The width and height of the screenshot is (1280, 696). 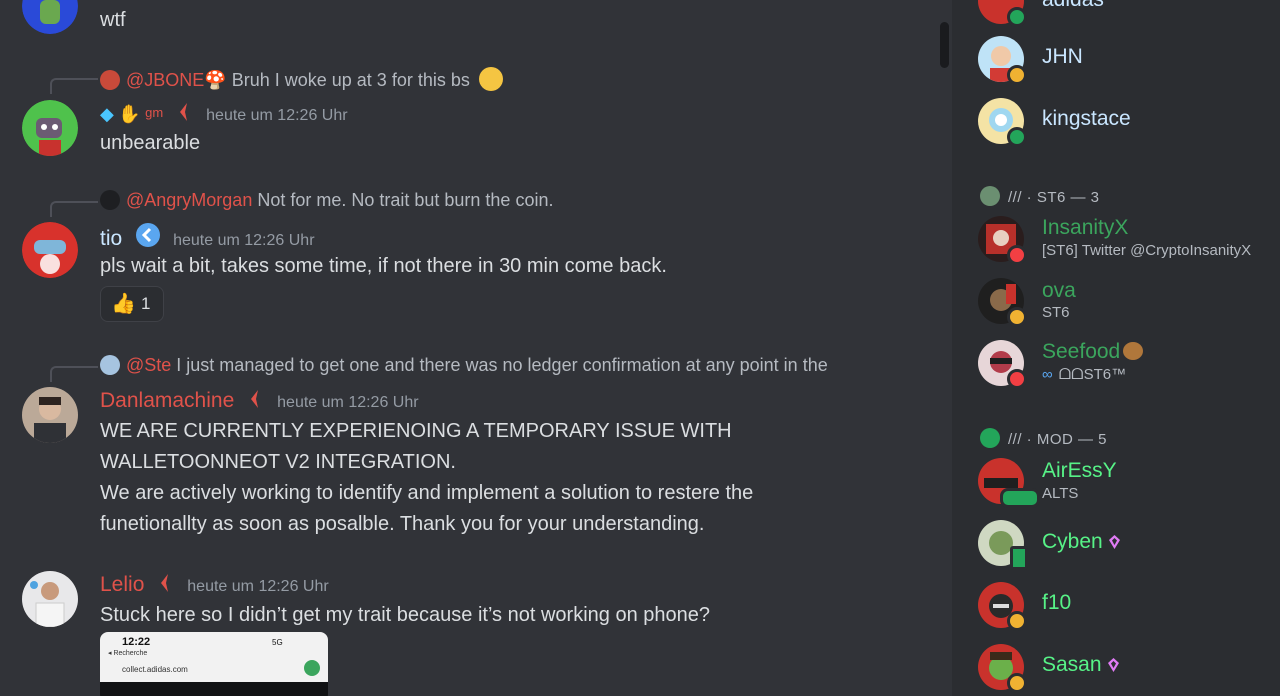 What do you see at coordinates (490, 79) in the screenshot?
I see `frowning-face-icon` at bounding box center [490, 79].